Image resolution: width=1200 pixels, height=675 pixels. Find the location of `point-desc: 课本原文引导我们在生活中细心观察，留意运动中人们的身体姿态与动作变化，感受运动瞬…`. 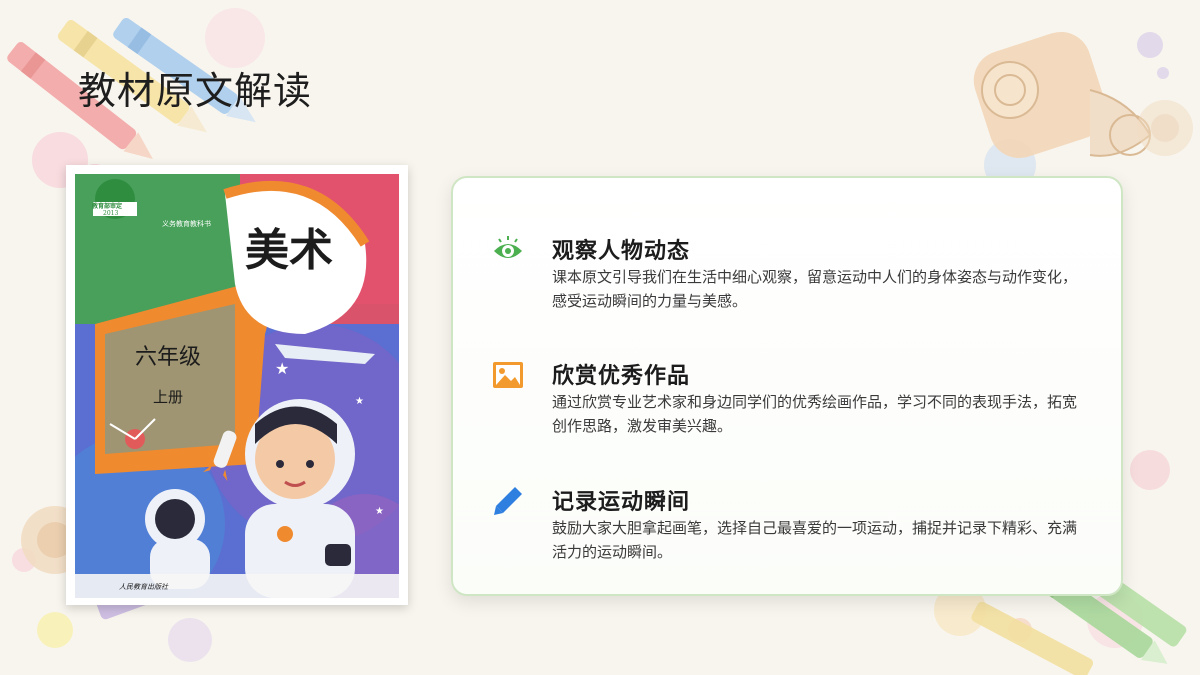

point-desc: 课本原文引导我们在生活中细心观察，留意运动中人们的身体姿态与动作变化，感受运动瞬… is located at coordinates (815, 289).